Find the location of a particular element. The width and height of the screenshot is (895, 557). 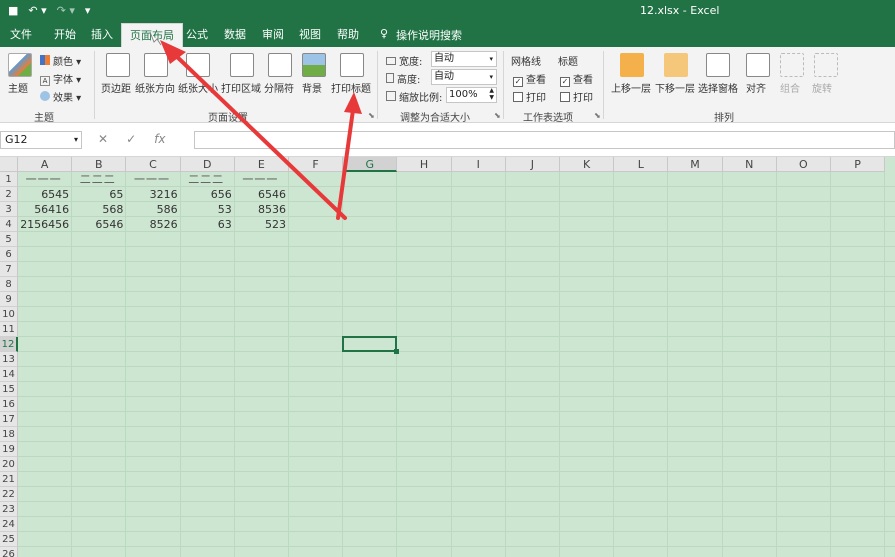

orientation-button: 纸张方向 is located at coordinates (155, 87).